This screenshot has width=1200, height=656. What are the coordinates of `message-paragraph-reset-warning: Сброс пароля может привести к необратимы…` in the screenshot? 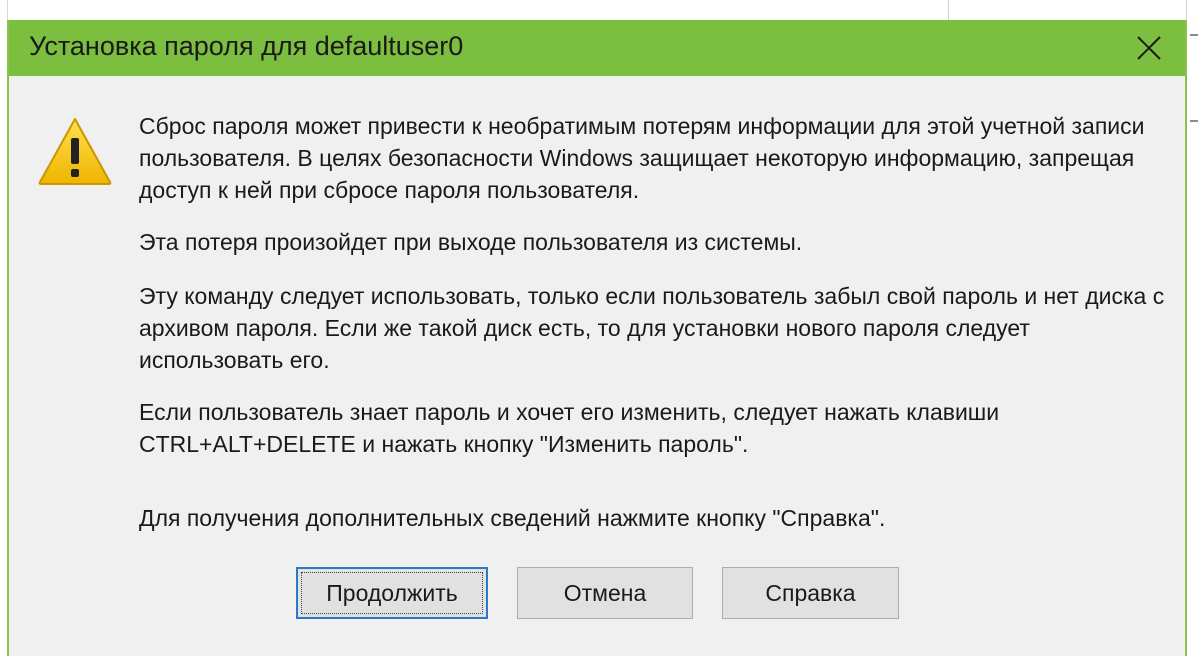 It's located at (642, 158).